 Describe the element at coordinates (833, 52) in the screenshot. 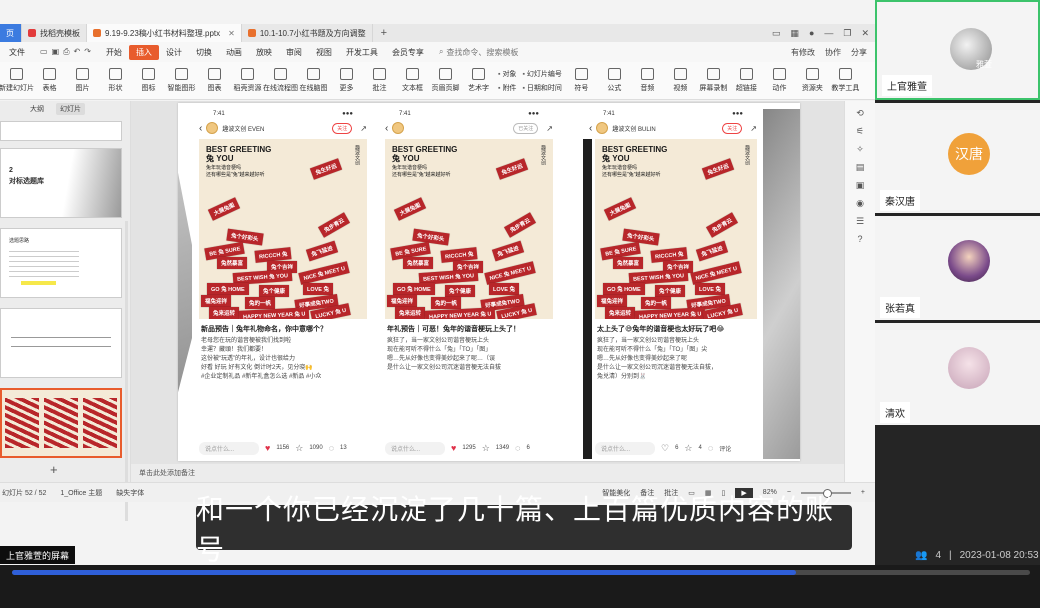

I see `collaborate-button: 协作` at that location.